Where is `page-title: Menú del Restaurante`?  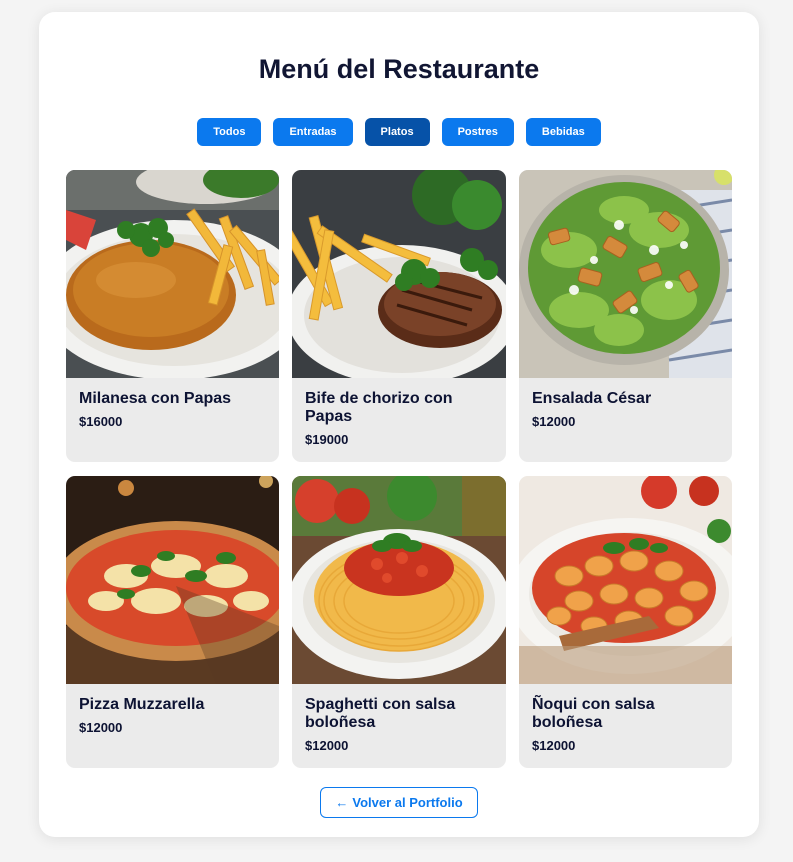 page-title: Menú del Restaurante is located at coordinates (399, 69).